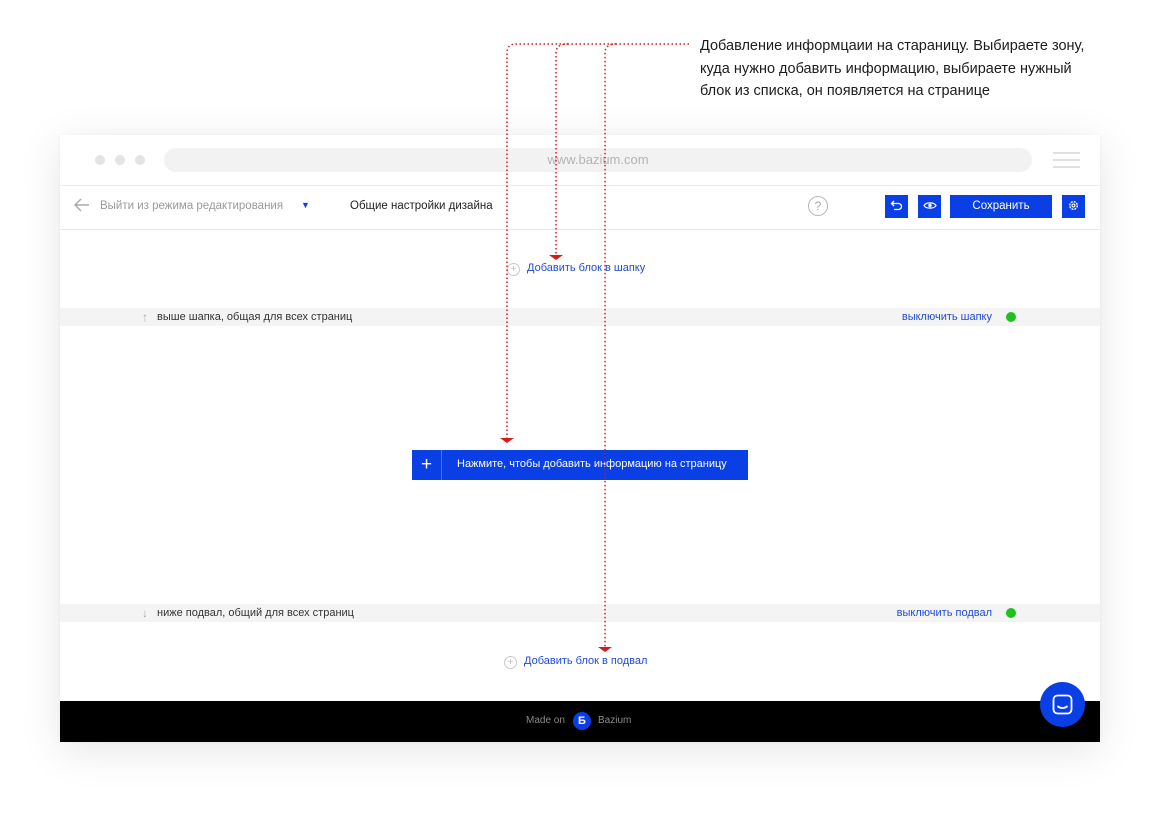 This screenshot has width=1160, height=831. I want to click on header-zone-label: выше шапка, общая для всех страниц, so click(255, 317).